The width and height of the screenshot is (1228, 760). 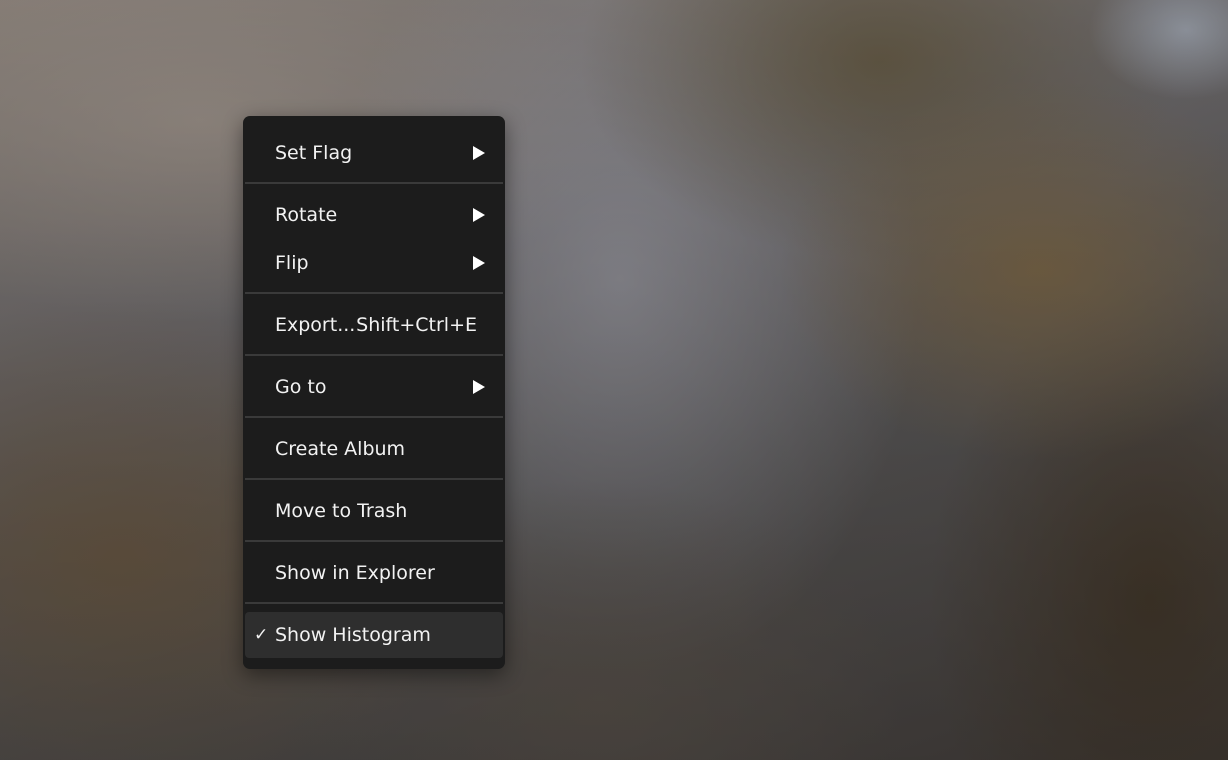 What do you see at coordinates (355, 573) in the screenshot?
I see `menu-item-label: Show in Explorer` at bounding box center [355, 573].